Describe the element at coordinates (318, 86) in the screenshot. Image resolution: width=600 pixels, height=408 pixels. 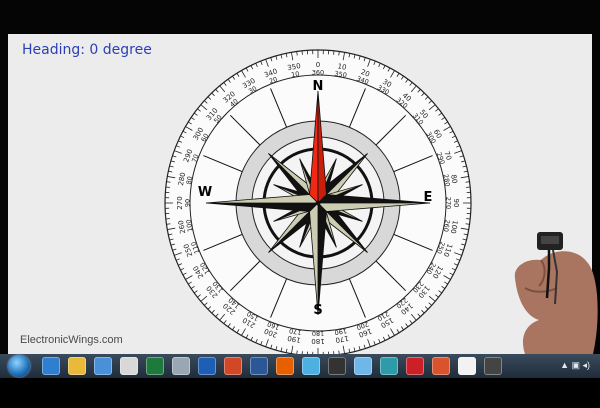
I see `north-label: N` at that location.